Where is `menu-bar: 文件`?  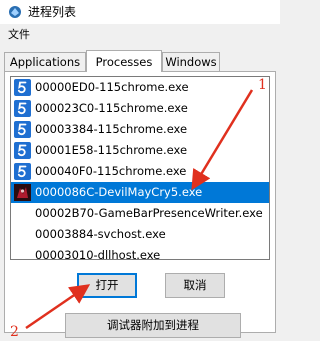 menu-bar: 文件 is located at coordinates (140, 35).